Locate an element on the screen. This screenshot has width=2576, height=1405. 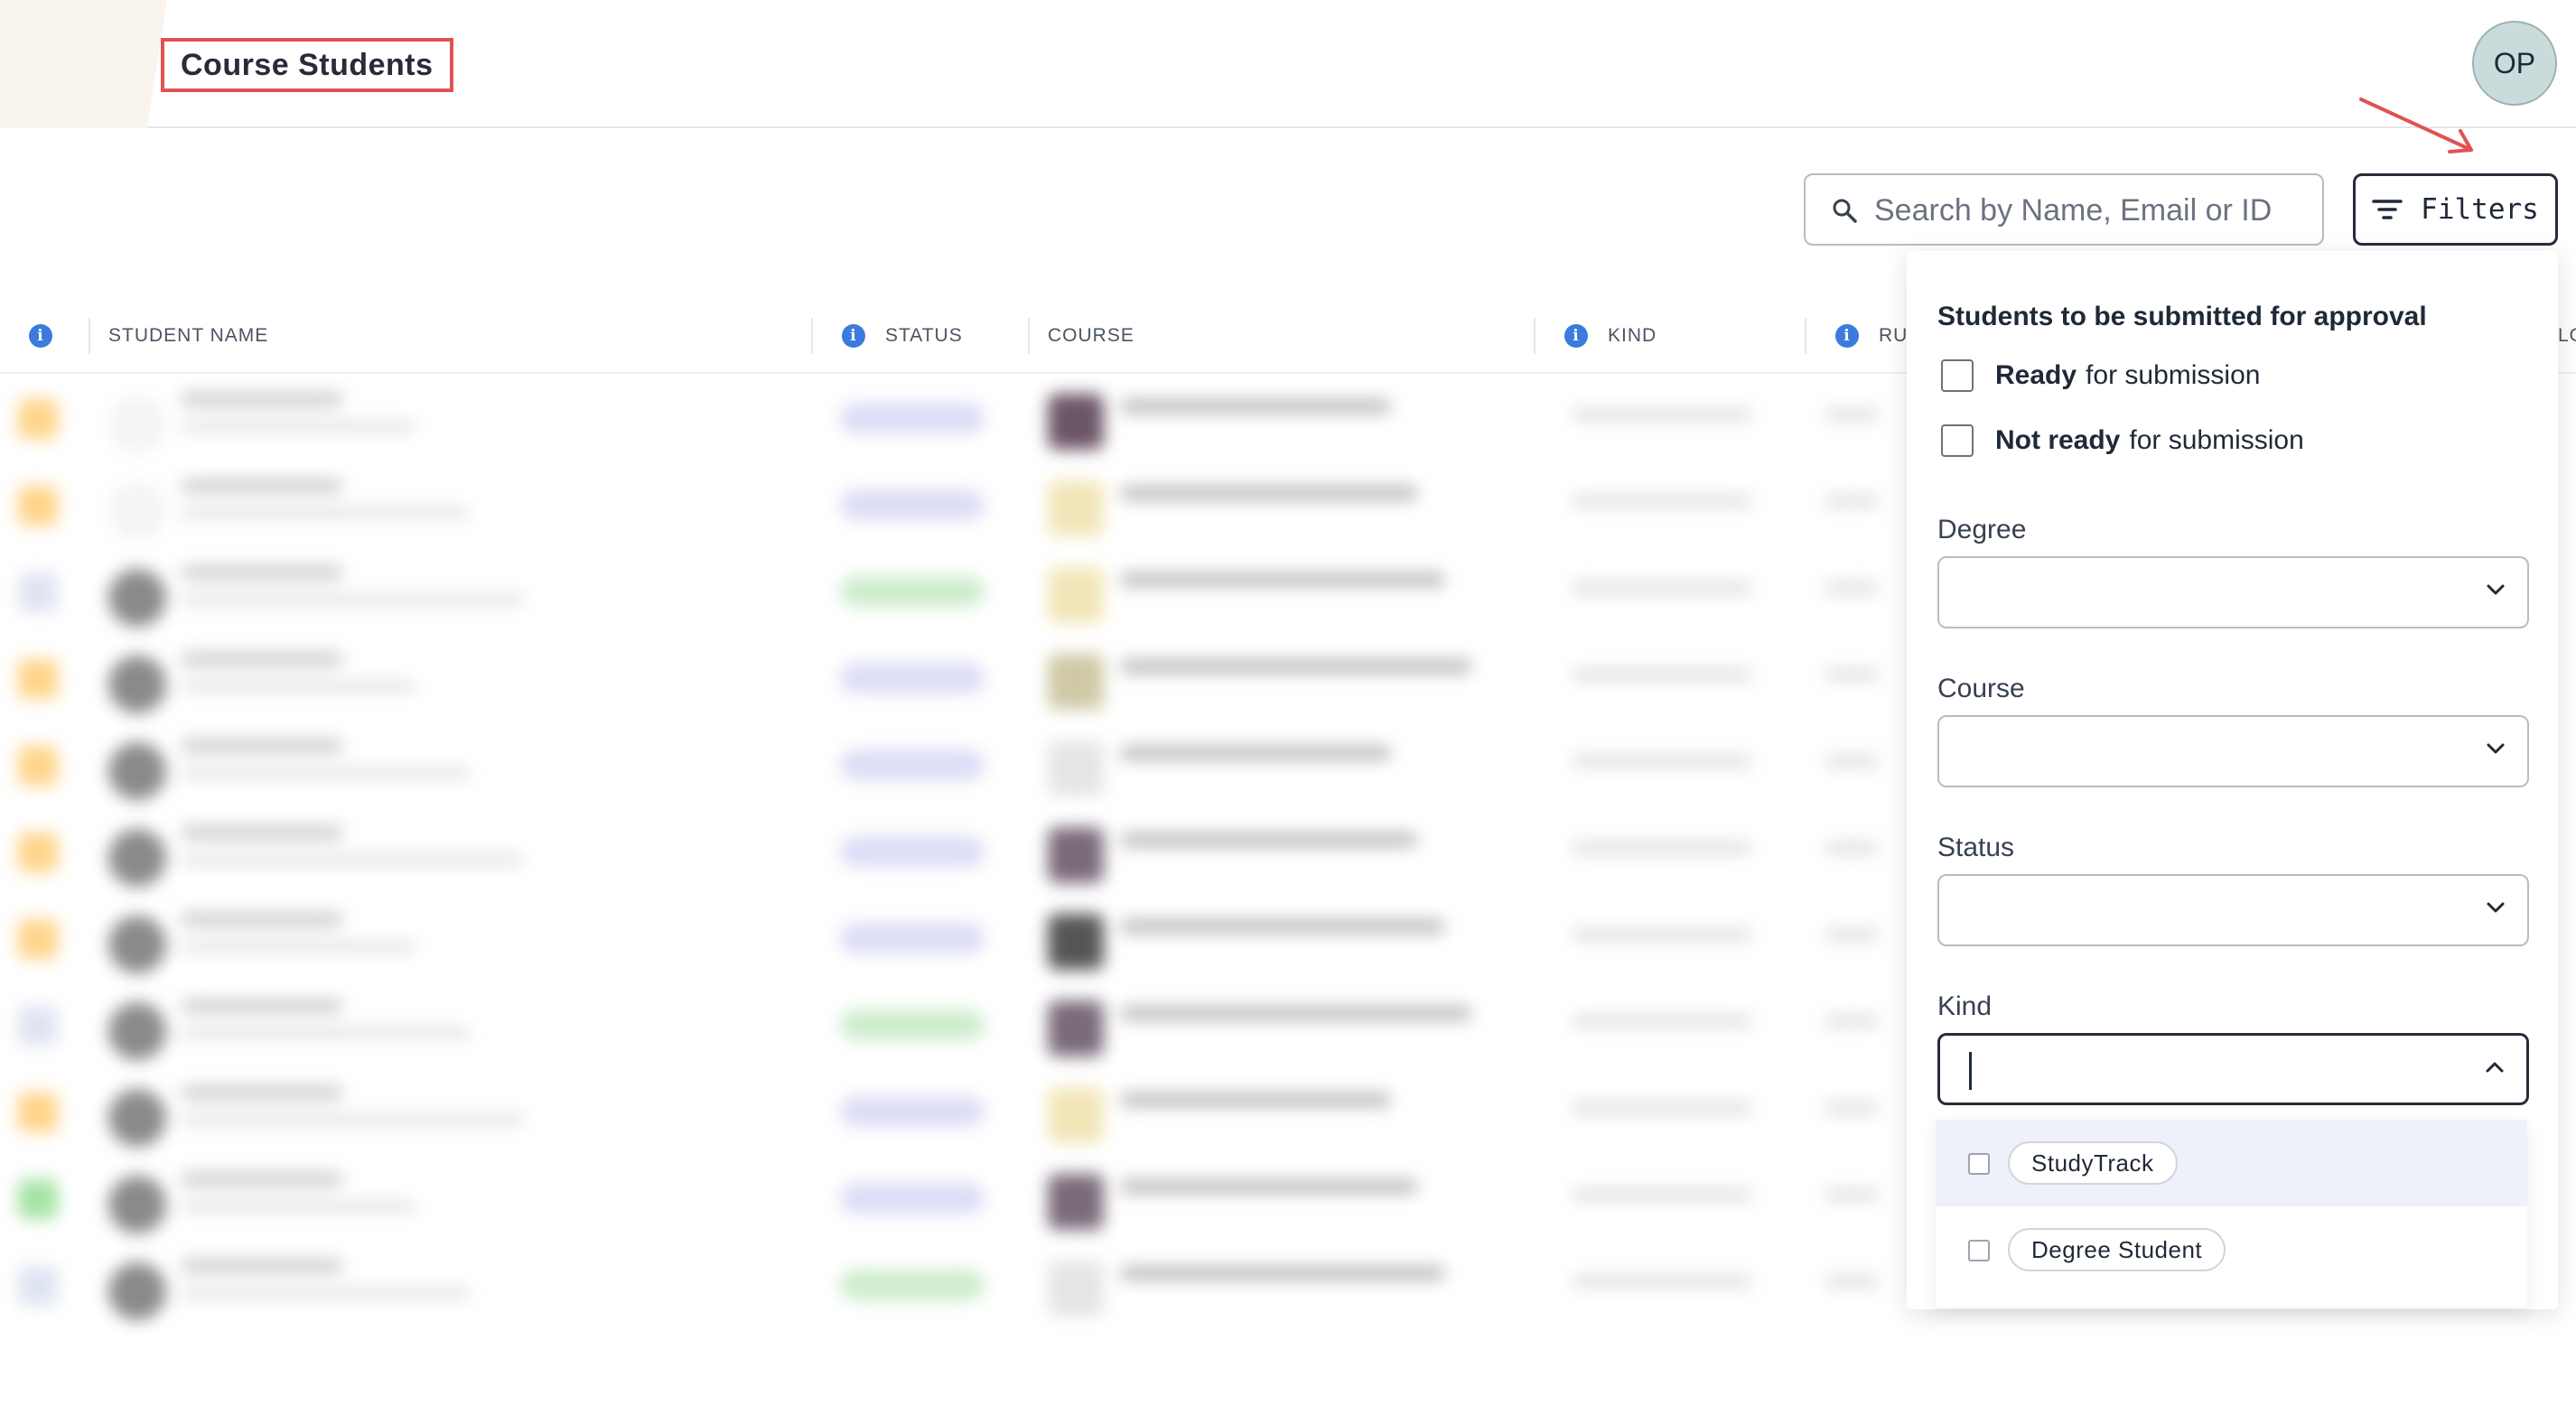
col-lo: LO is located at coordinates (2567, 336).